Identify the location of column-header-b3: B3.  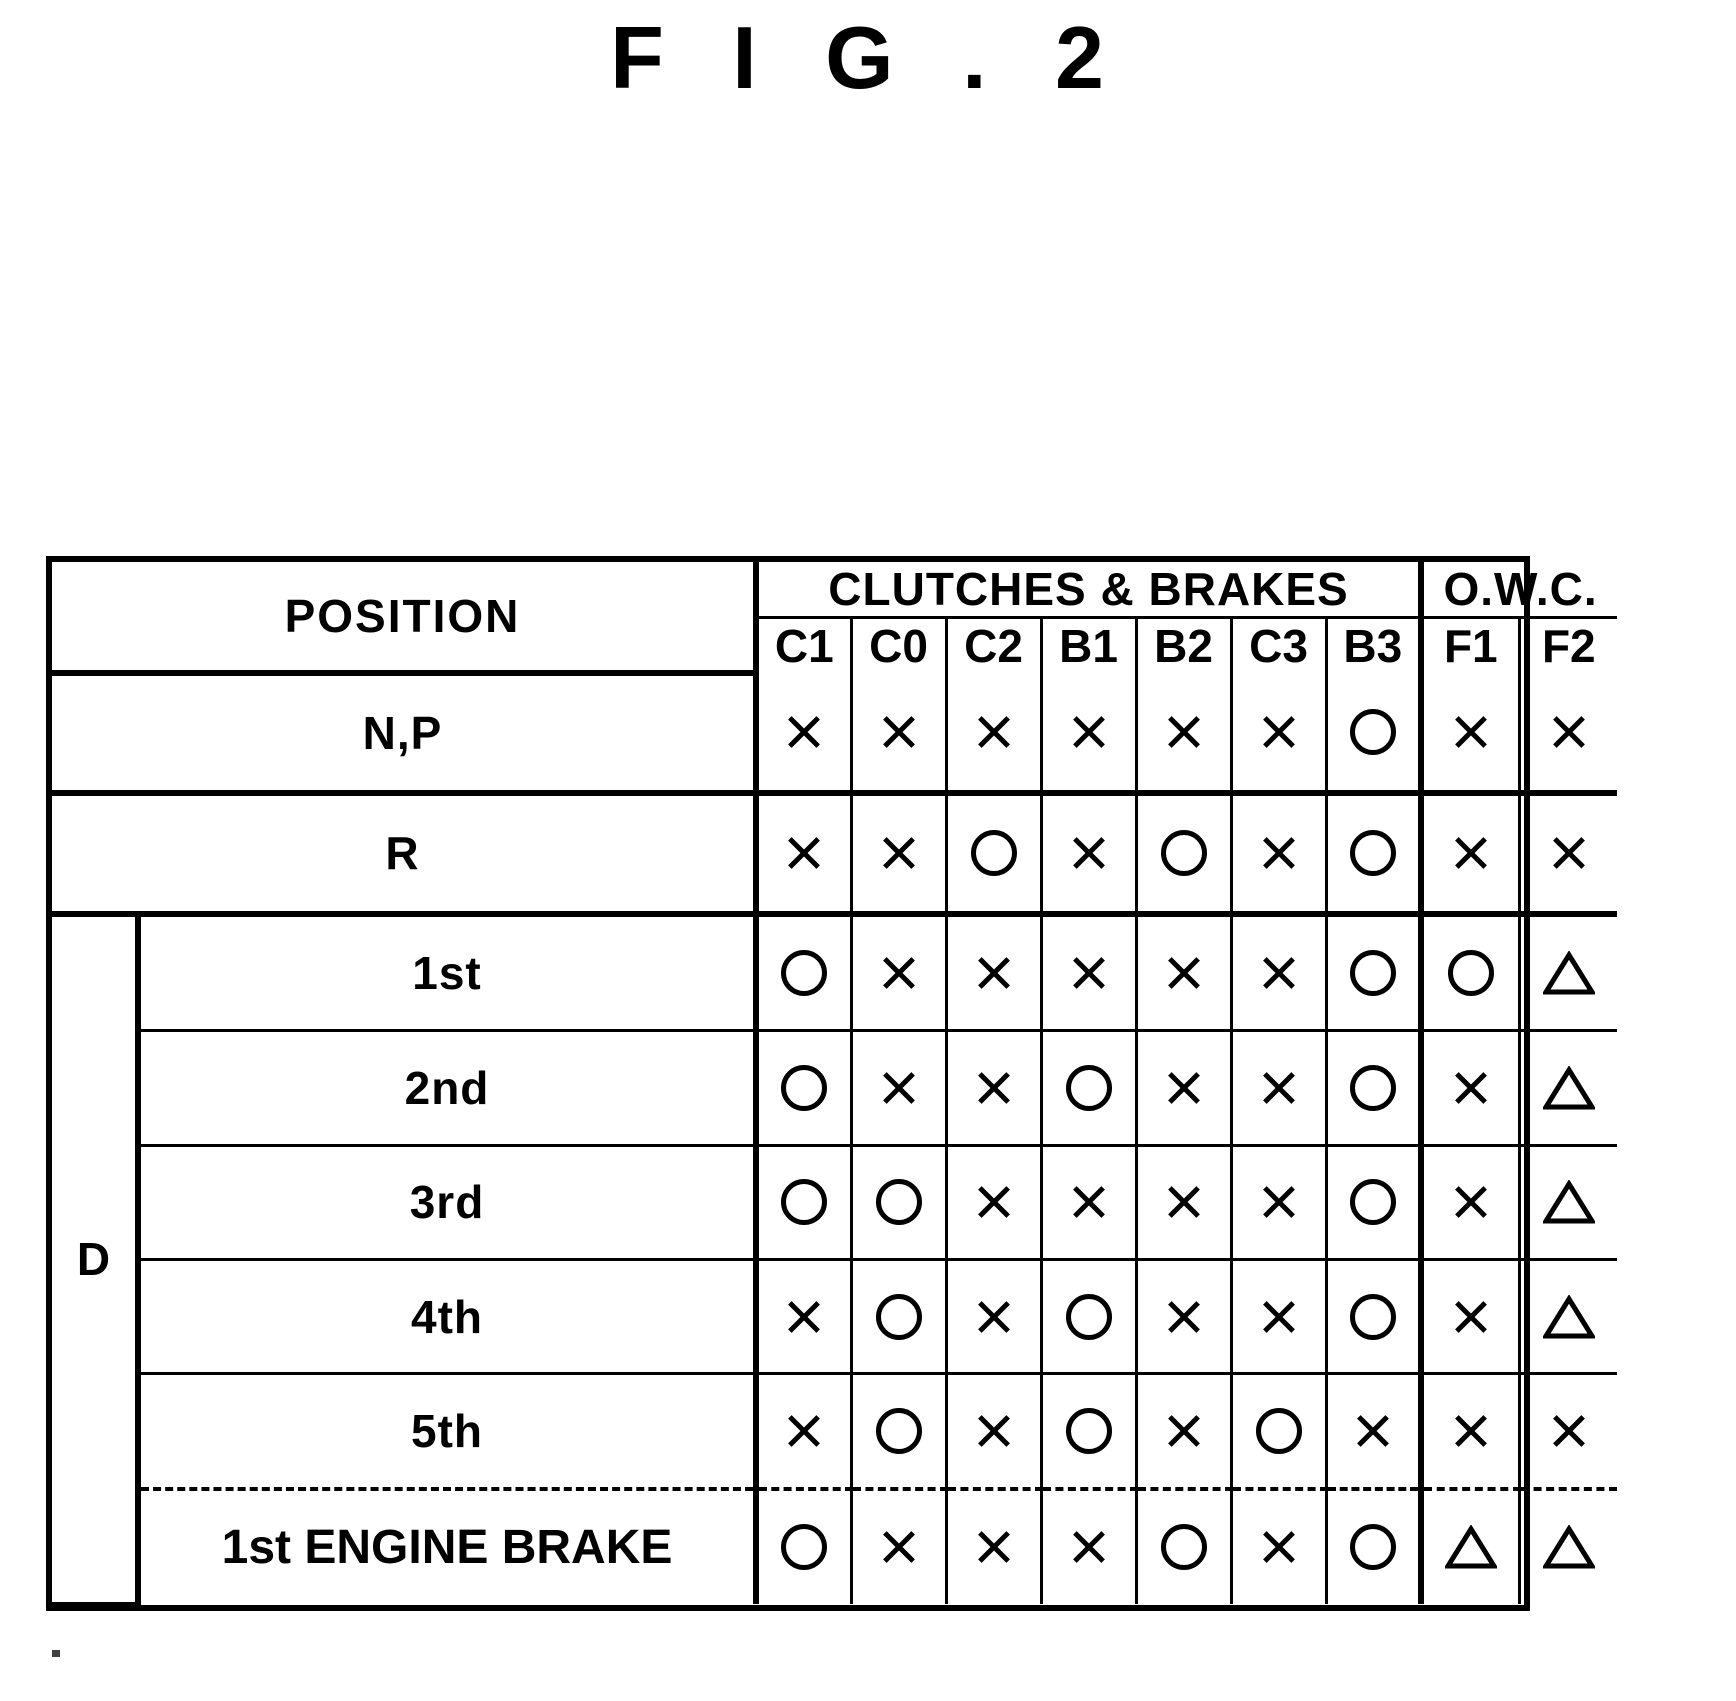
(1374, 644).